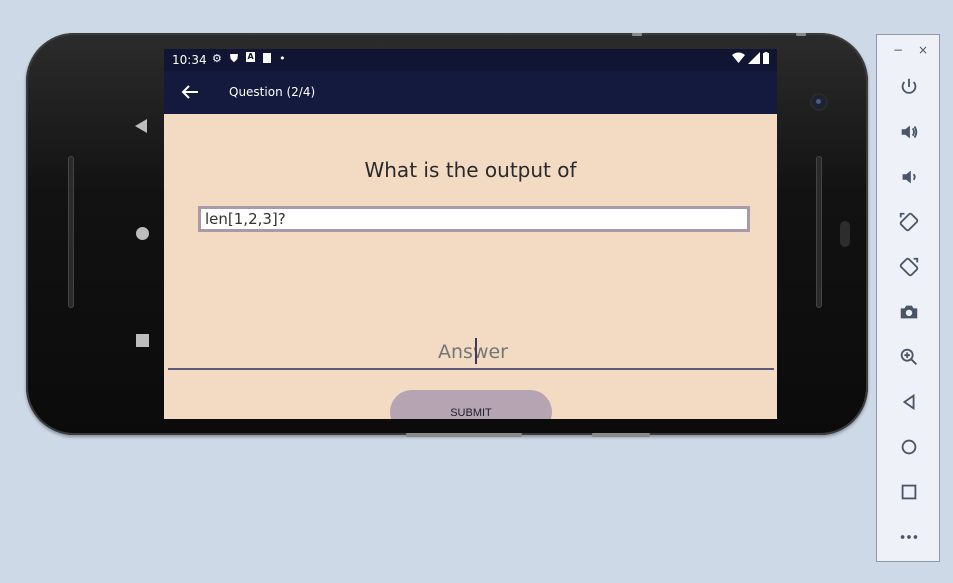  Describe the element at coordinates (217, 58) in the screenshot. I see `gear-icon: ⚙` at that location.